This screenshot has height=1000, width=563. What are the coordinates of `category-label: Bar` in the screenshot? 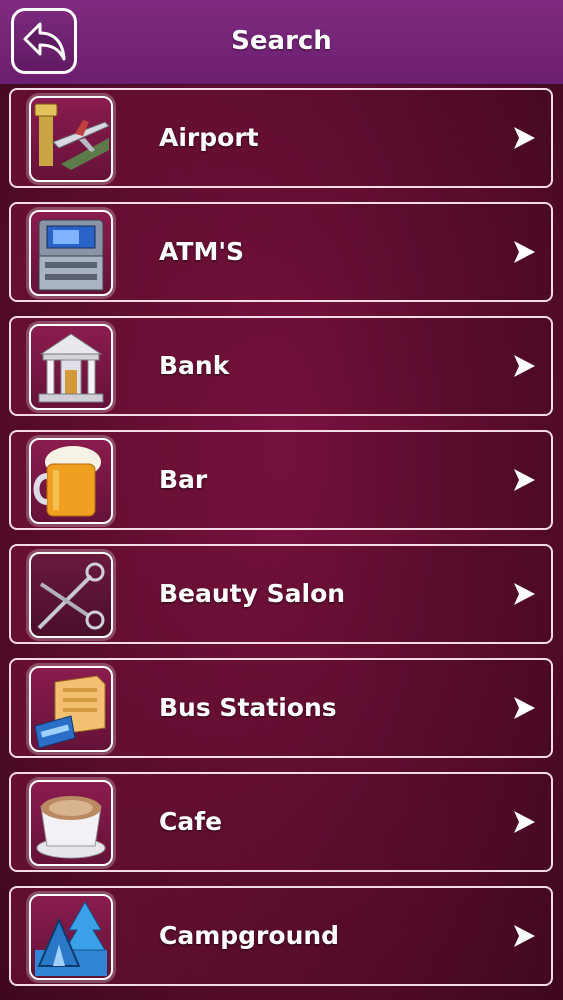 It's located at (183, 479).